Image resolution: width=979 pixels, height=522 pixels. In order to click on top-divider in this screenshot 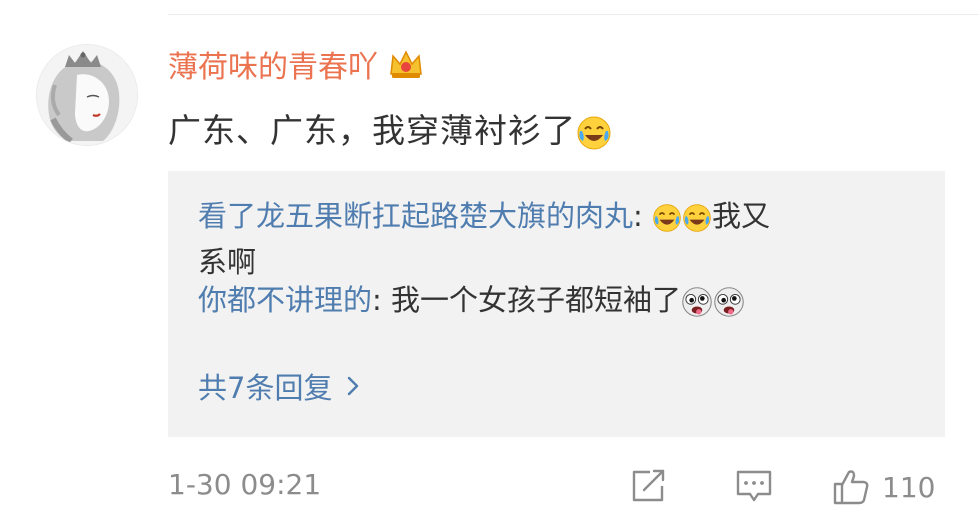, I will do `click(573, 14)`.